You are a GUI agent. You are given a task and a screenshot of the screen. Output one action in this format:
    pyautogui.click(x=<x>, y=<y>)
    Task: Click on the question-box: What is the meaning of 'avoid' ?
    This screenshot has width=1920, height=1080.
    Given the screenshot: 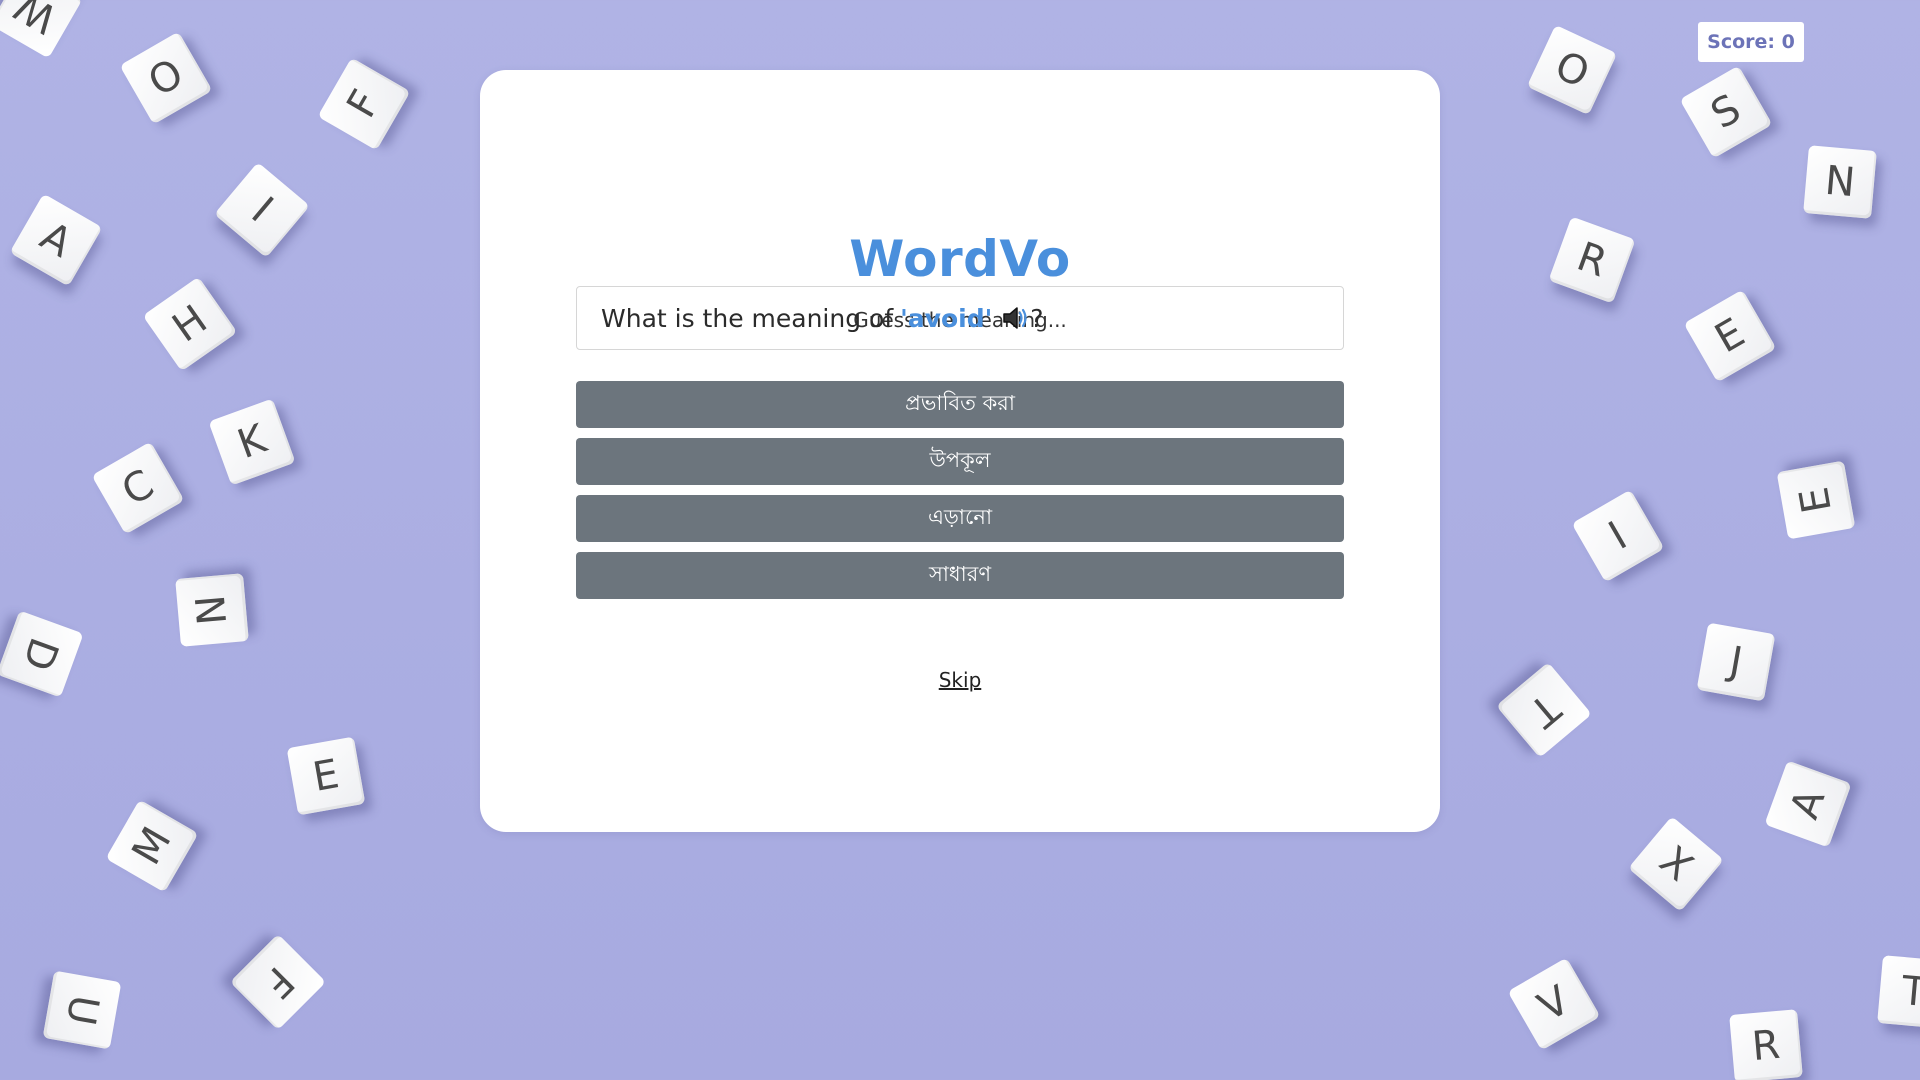 What is the action you would take?
    pyautogui.click(x=960, y=318)
    